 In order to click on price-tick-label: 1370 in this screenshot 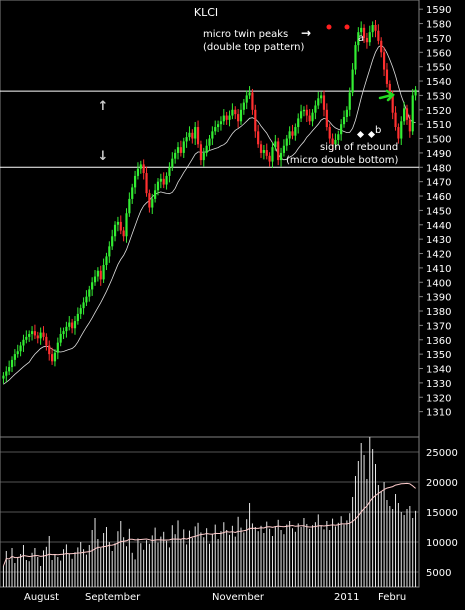, I will do `click(438, 326)`.